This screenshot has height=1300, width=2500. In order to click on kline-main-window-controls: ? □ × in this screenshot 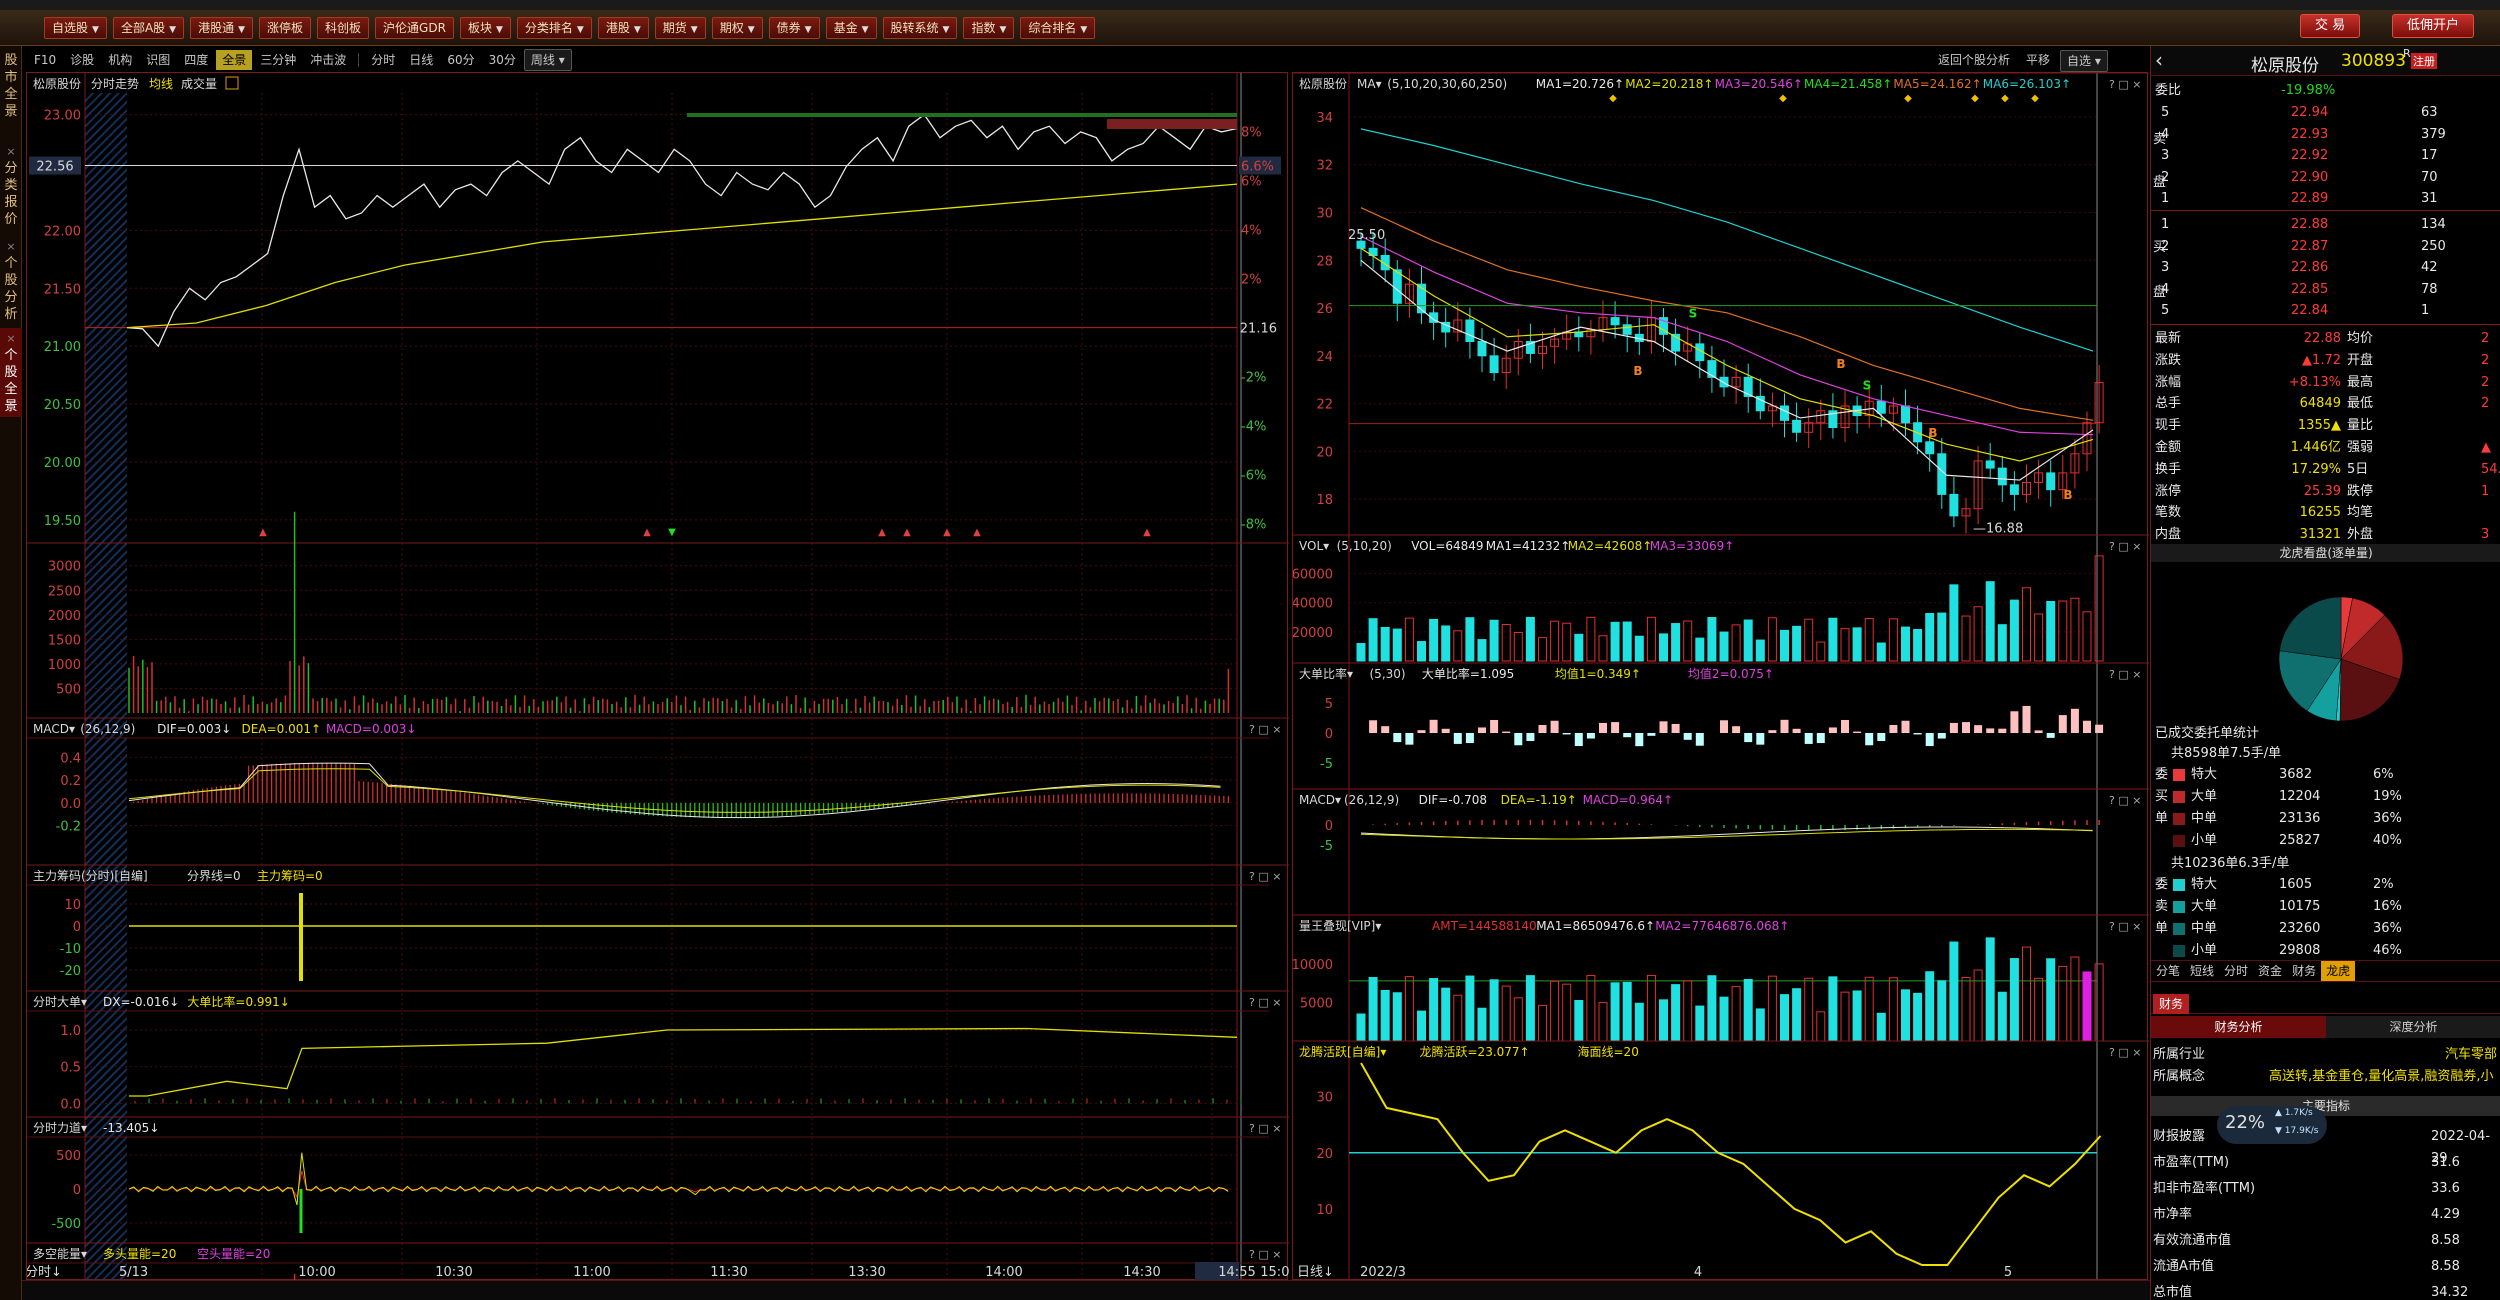, I will do `click(2125, 84)`.